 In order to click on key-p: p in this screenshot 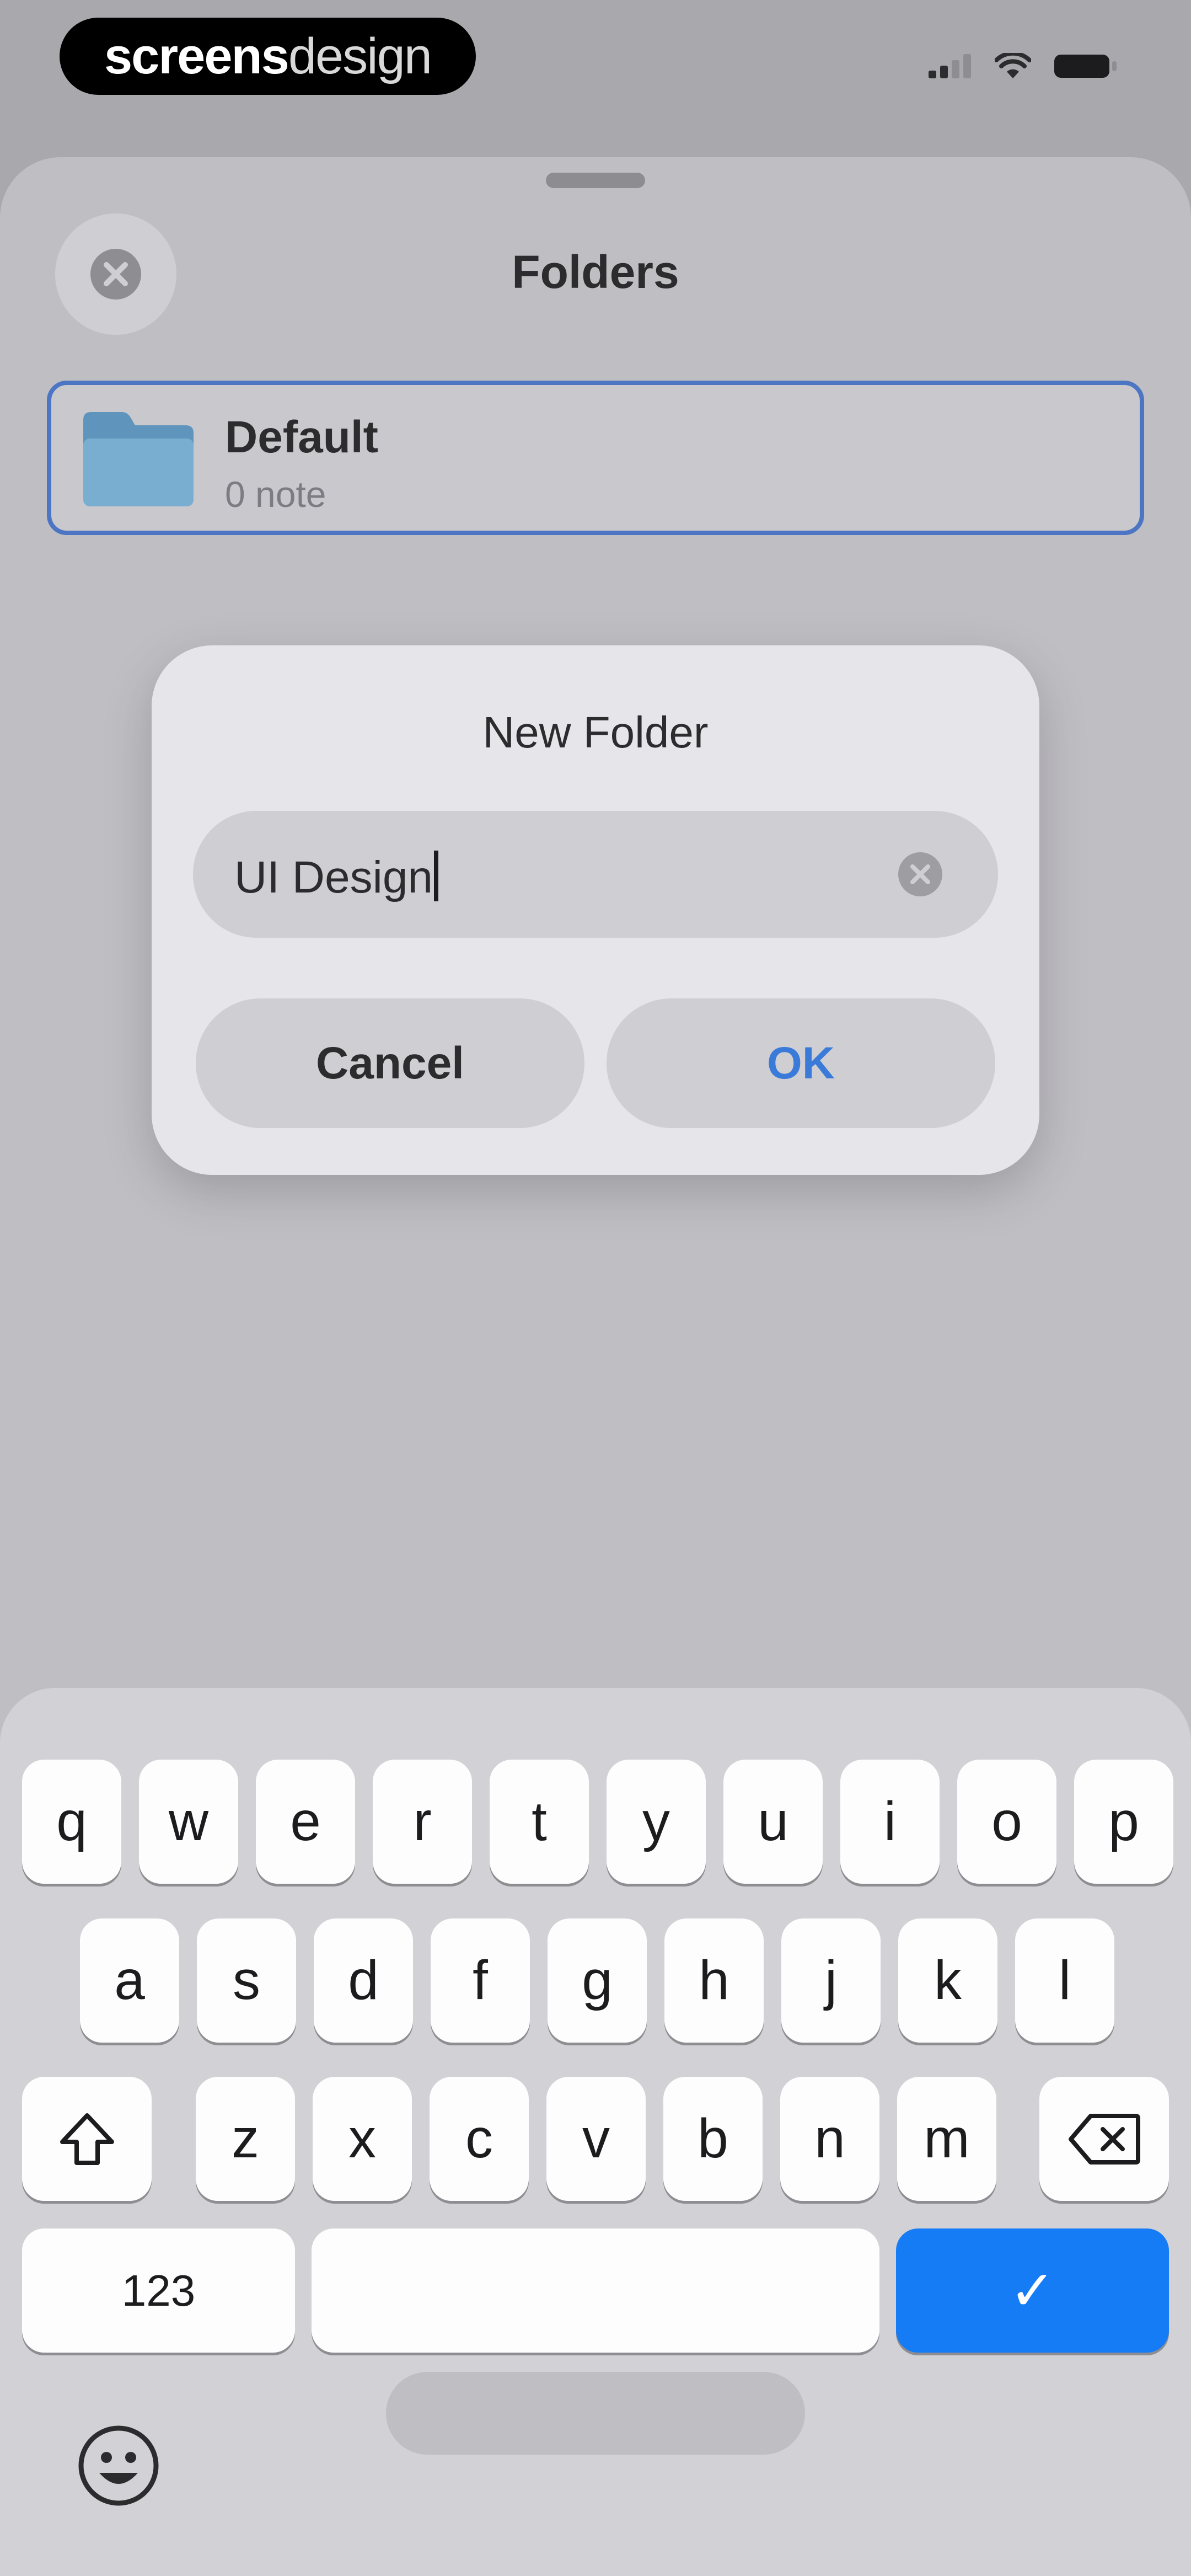, I will do `click(1123, 1822)`.